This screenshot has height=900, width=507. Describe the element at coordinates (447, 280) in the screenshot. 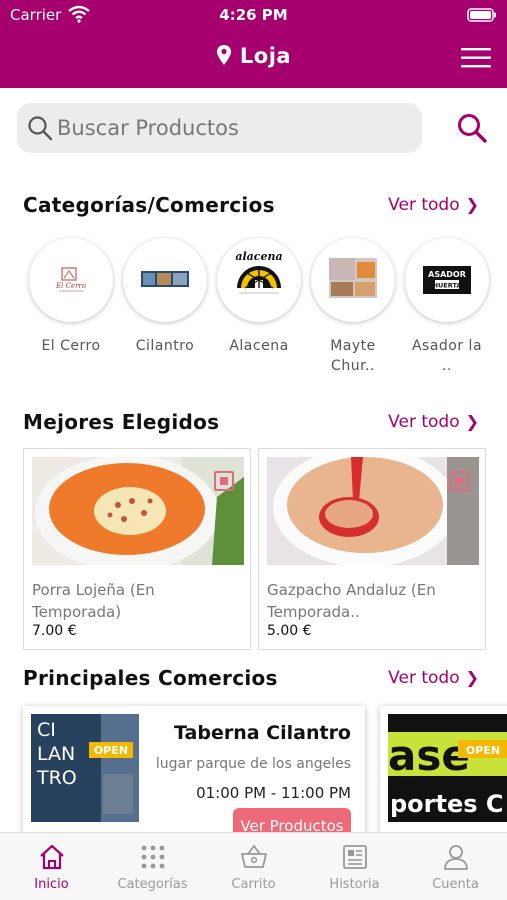

I see `asador-logo: ASADOR HUERTA` at that location.